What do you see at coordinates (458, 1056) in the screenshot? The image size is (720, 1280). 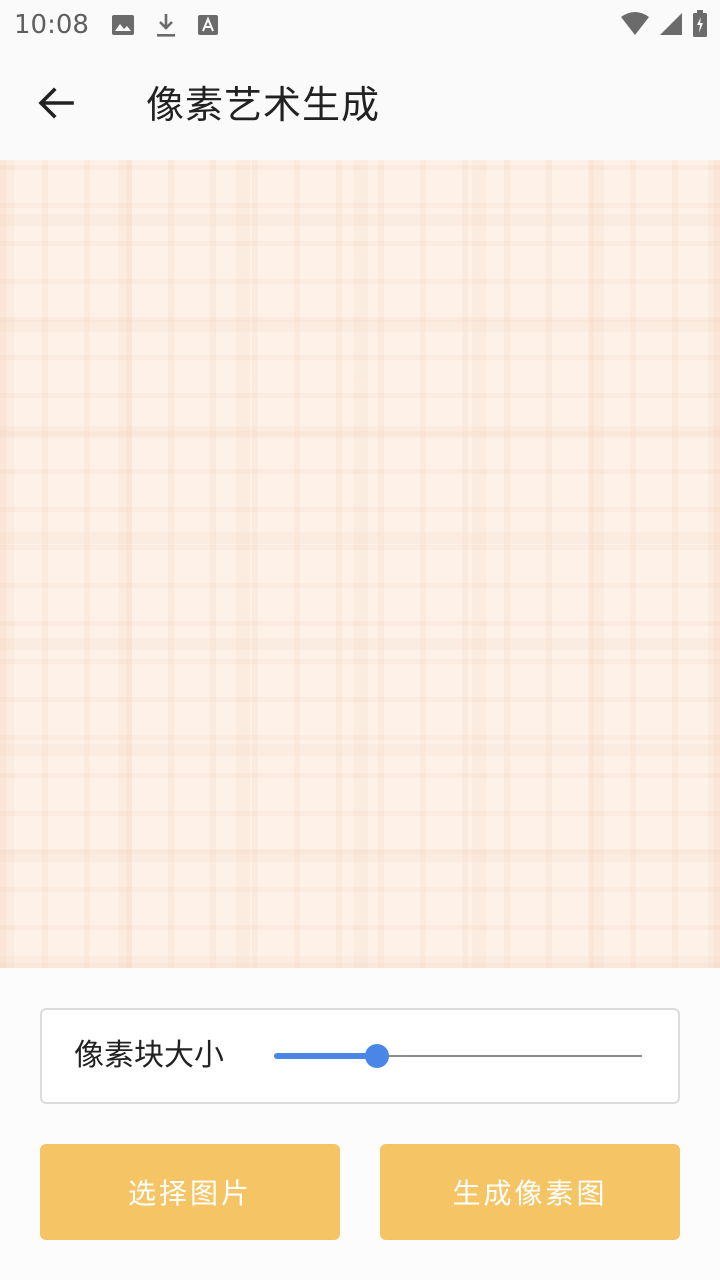 I see `pixel-size-slider` at bounding box center [458, 1056].